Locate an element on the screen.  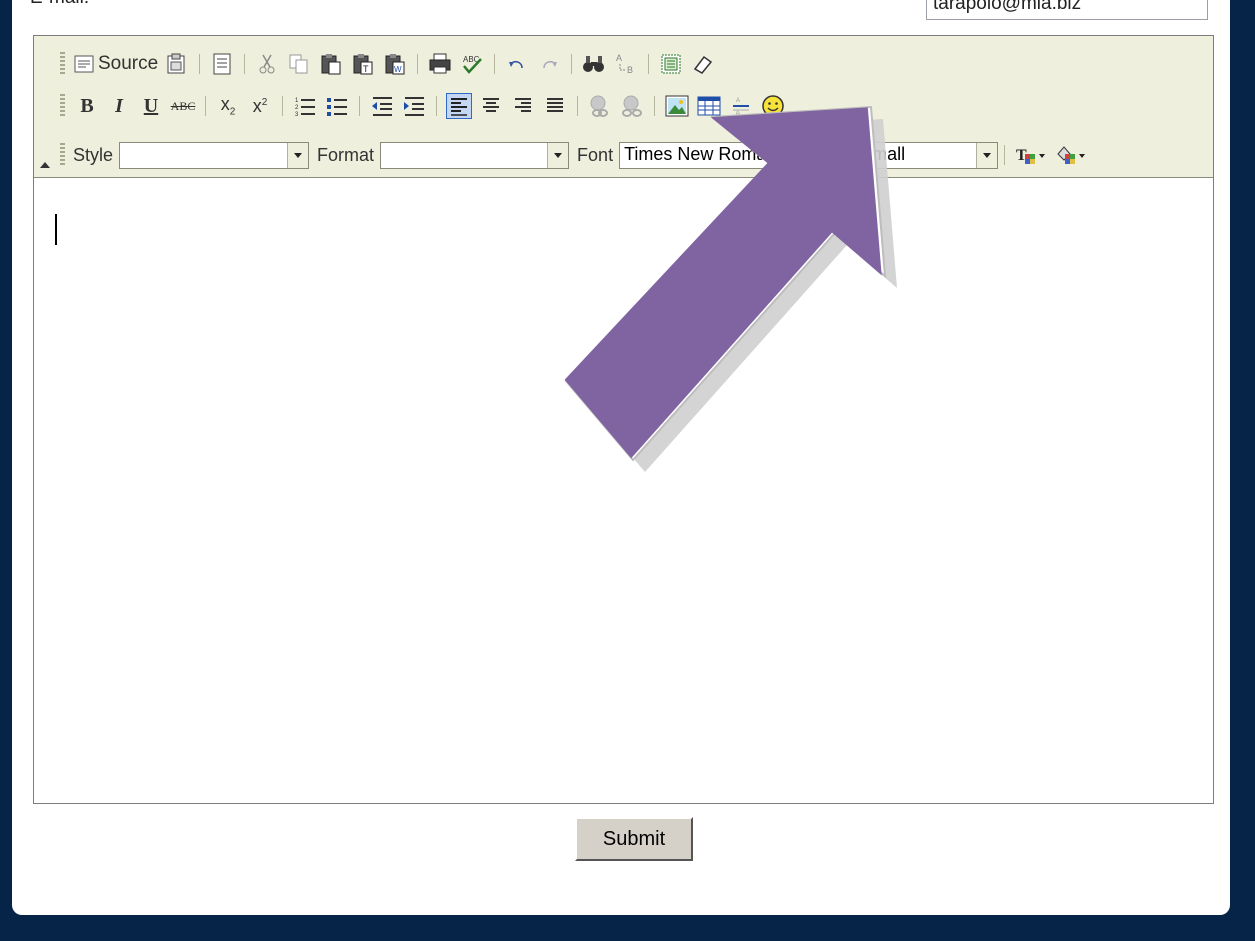
paste-button is located at coordinates (331, 64).